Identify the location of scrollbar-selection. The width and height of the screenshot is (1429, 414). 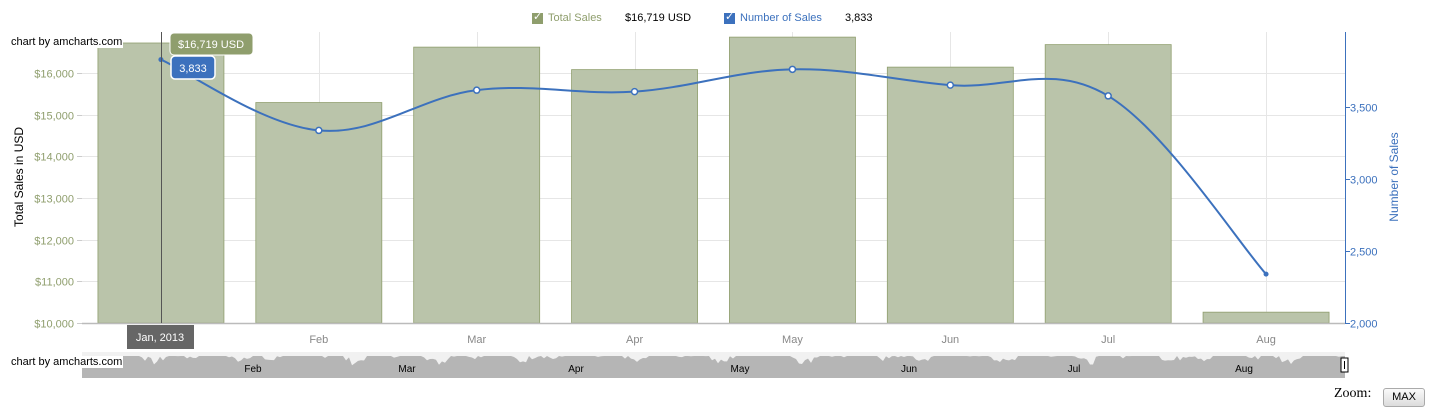
(713, 365).